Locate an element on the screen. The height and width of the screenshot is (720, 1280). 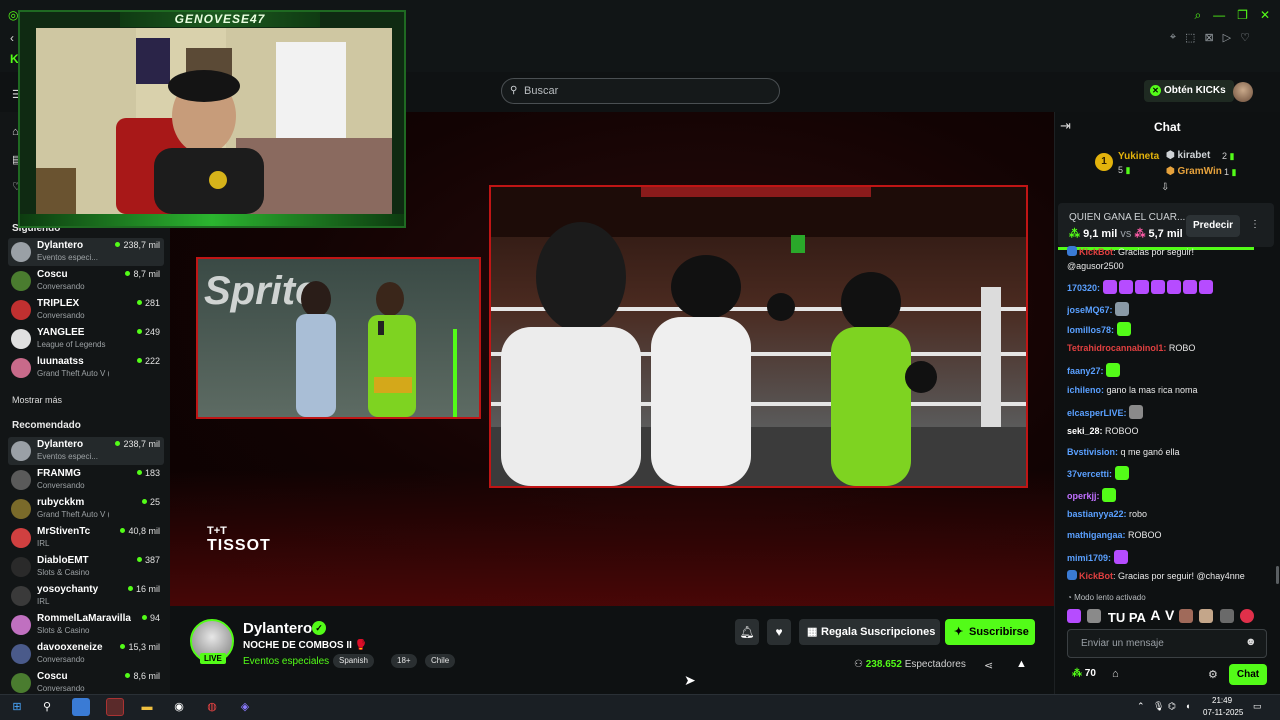
heart-icon: ♡ is located at coordinates (1245, 37).